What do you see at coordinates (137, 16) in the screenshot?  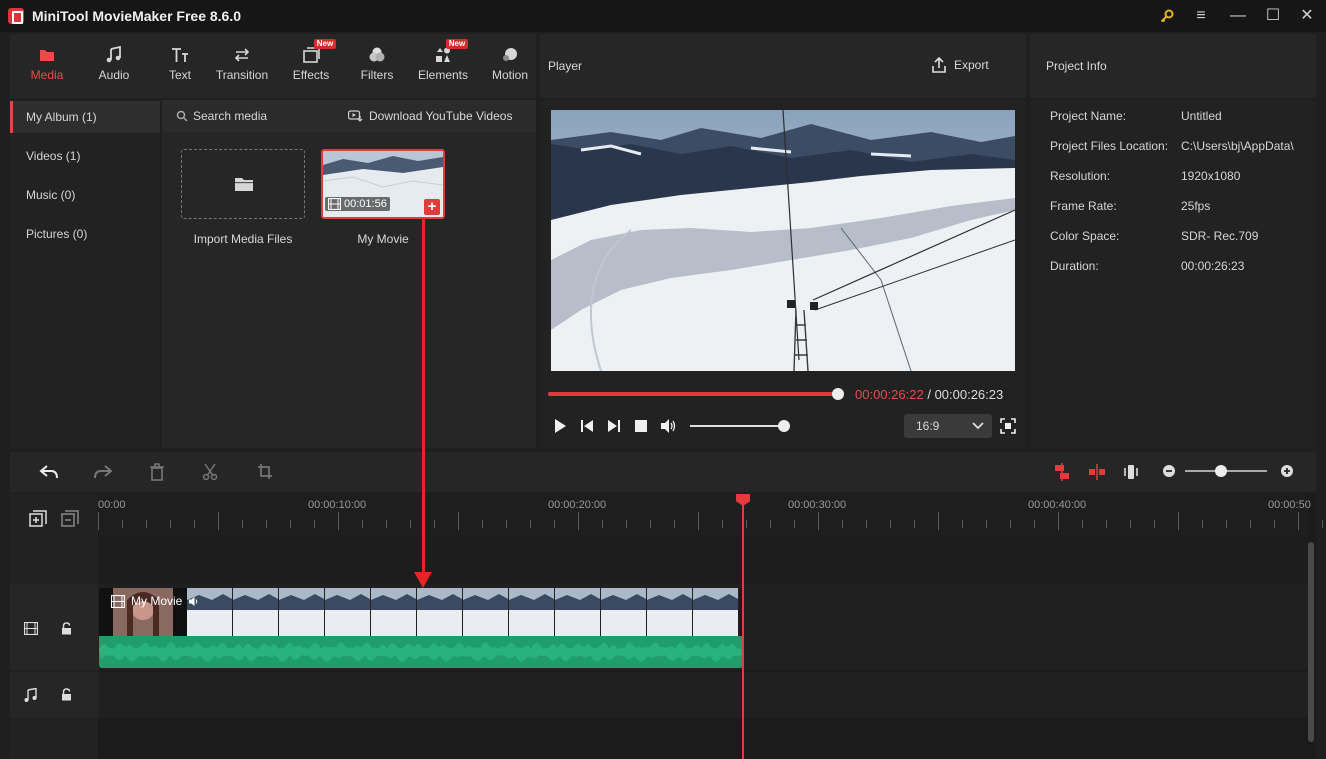 I see `app-title: MiniTool MovieMaker Free 8.6.0` at bounding box center [137, 16].